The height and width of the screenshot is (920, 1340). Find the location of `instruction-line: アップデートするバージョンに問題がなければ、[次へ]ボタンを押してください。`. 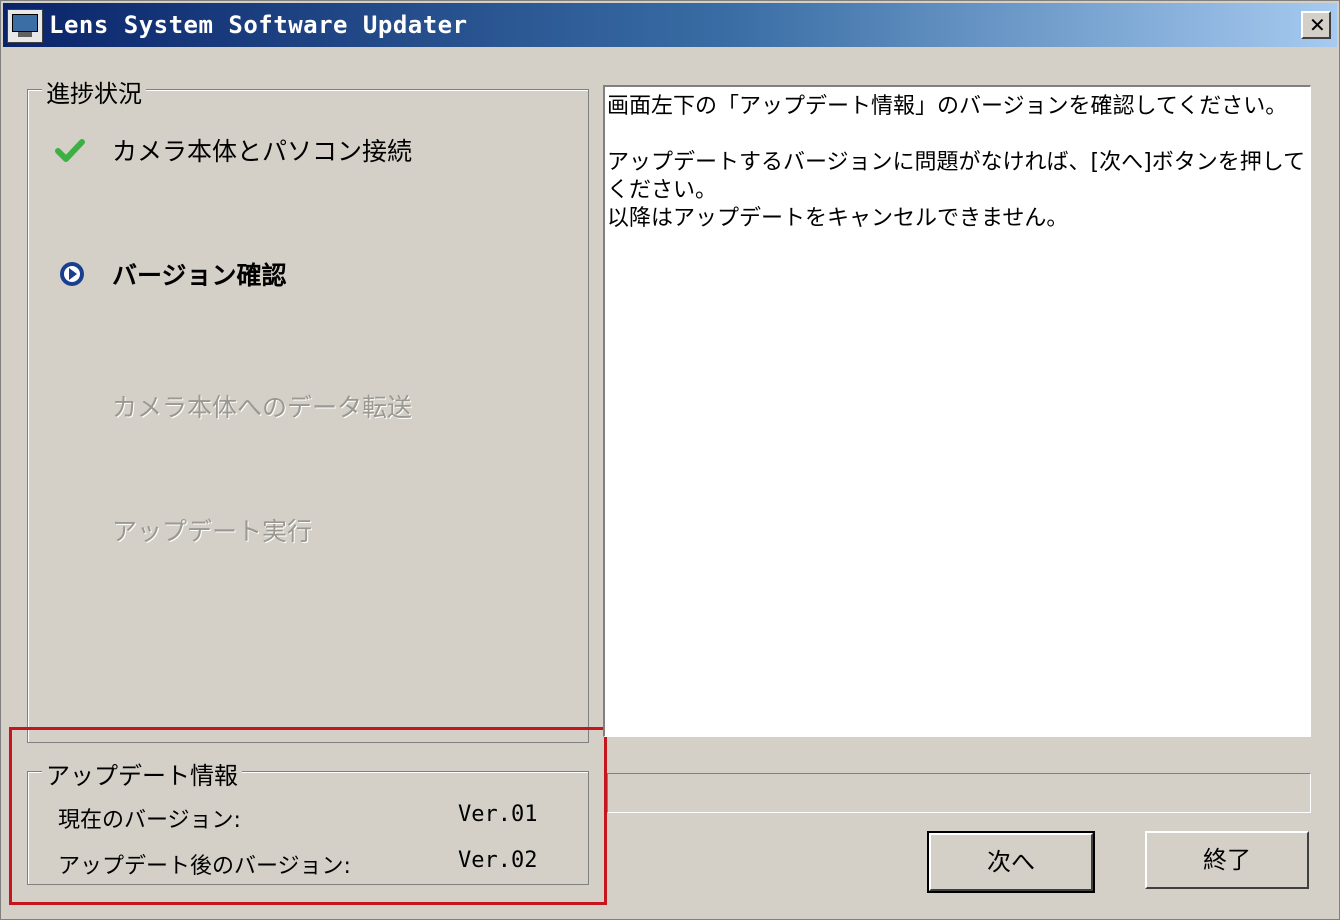

instruction-line: アップデートするバージョンに問題がなければ、[次へ]ボタンを押してください。 is located at coordinates (956, 176).